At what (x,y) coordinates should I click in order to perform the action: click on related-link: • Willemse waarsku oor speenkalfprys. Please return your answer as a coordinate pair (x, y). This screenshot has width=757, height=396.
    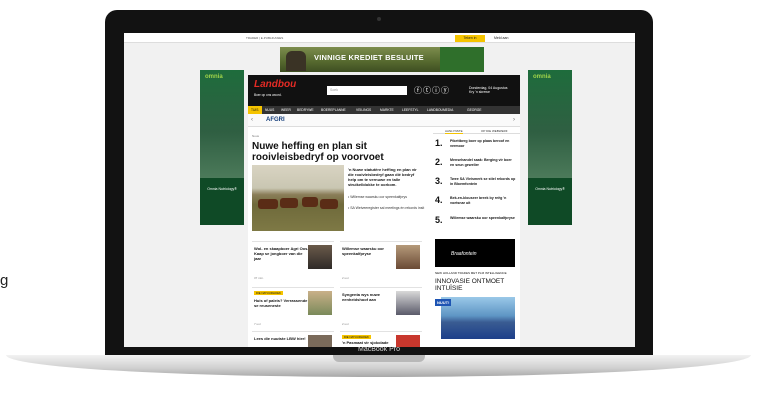
    Looking at the image, I should click on (388, 197).